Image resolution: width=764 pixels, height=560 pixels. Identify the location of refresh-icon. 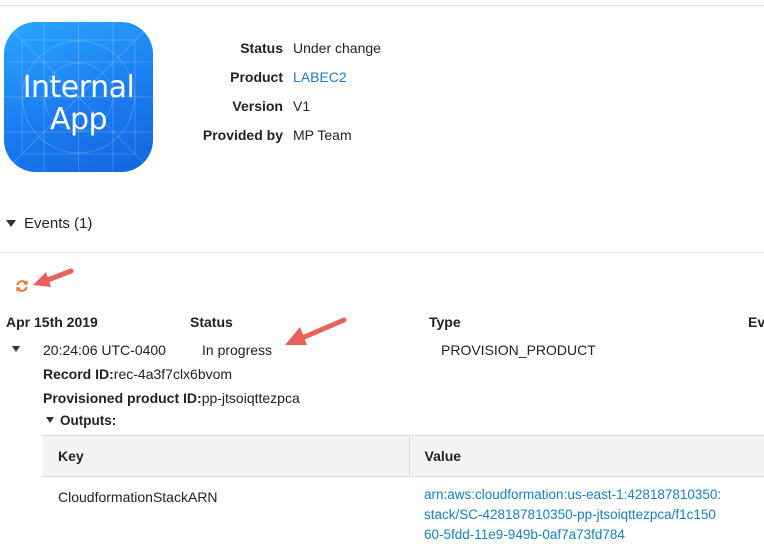
(22, 286).